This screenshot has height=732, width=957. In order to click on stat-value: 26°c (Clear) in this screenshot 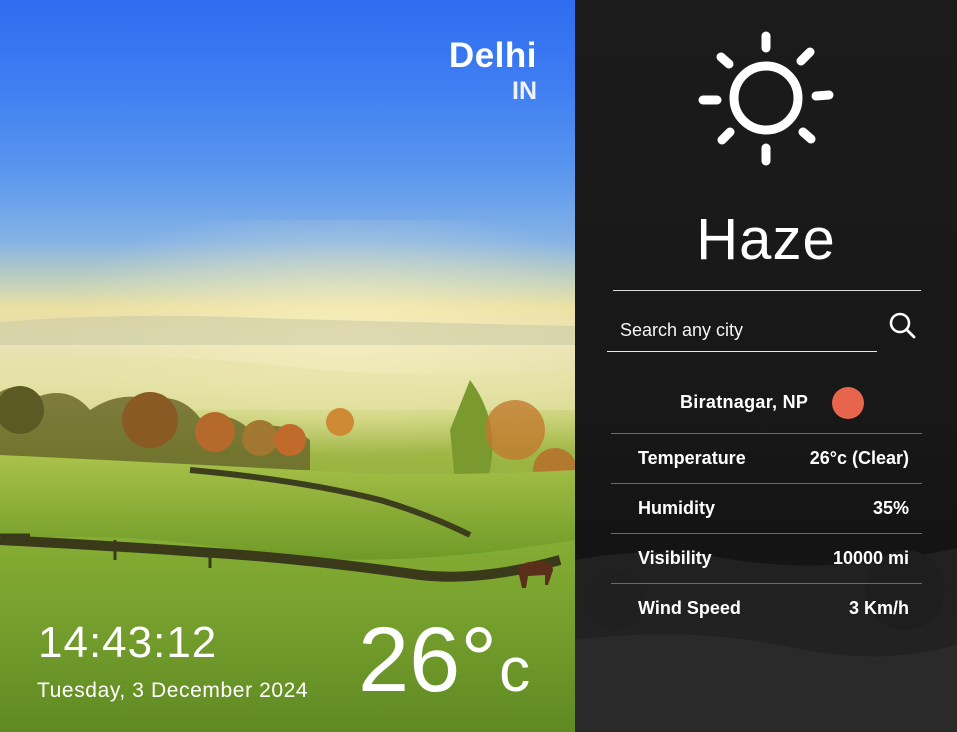, I will do `click(859, 458)`.